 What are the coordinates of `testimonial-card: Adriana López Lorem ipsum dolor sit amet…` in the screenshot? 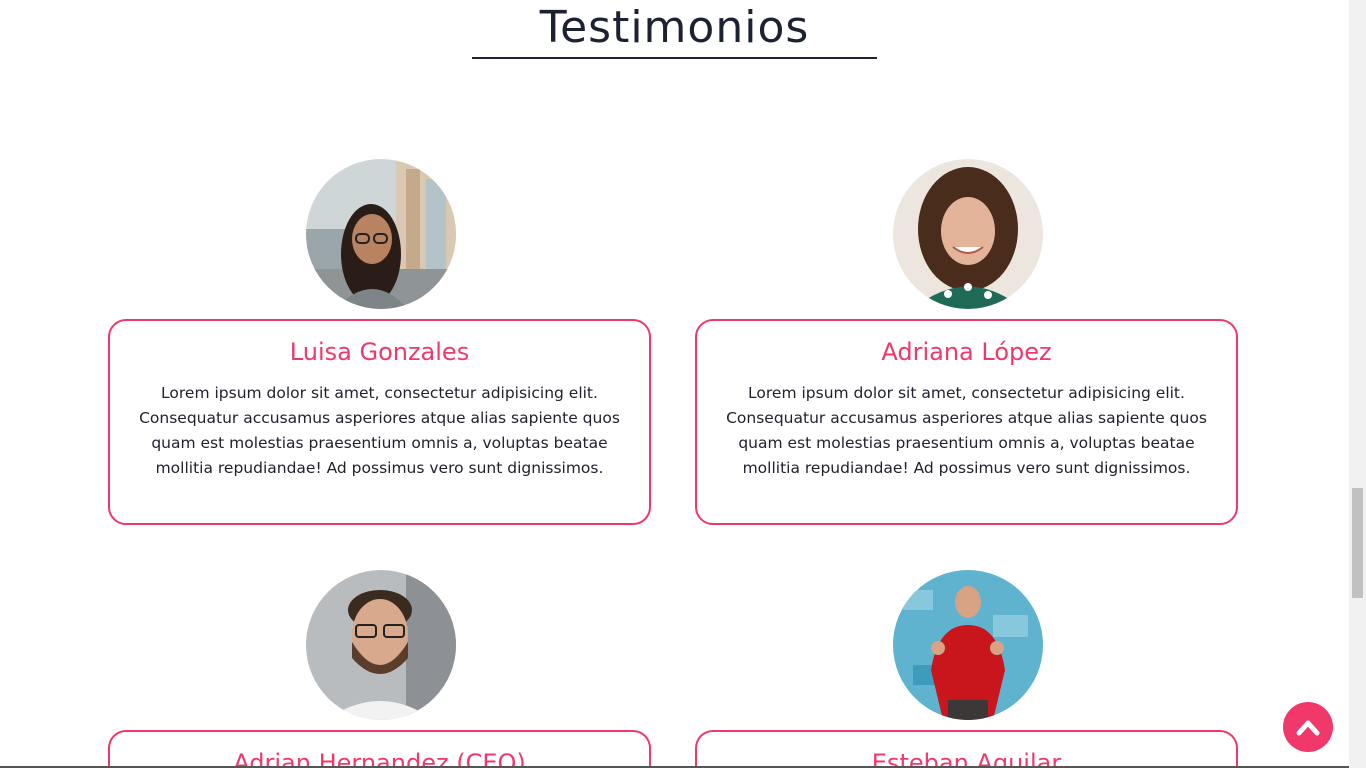 It's located at (966, 422).